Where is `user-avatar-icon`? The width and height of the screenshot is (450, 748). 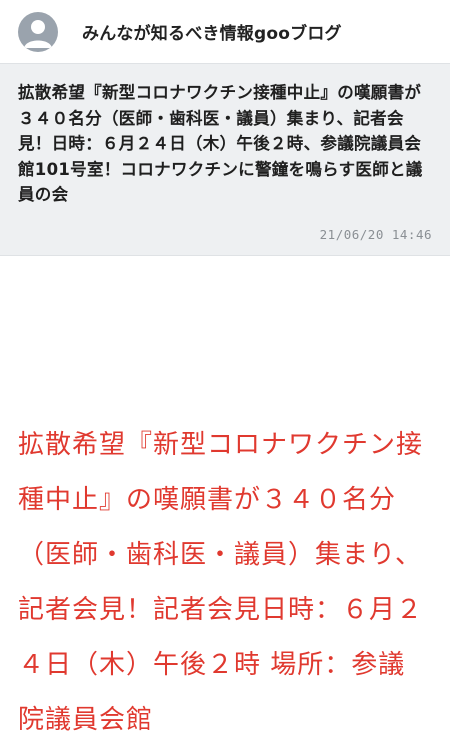
user-avatar-icon is located at coordinates (38, 32).